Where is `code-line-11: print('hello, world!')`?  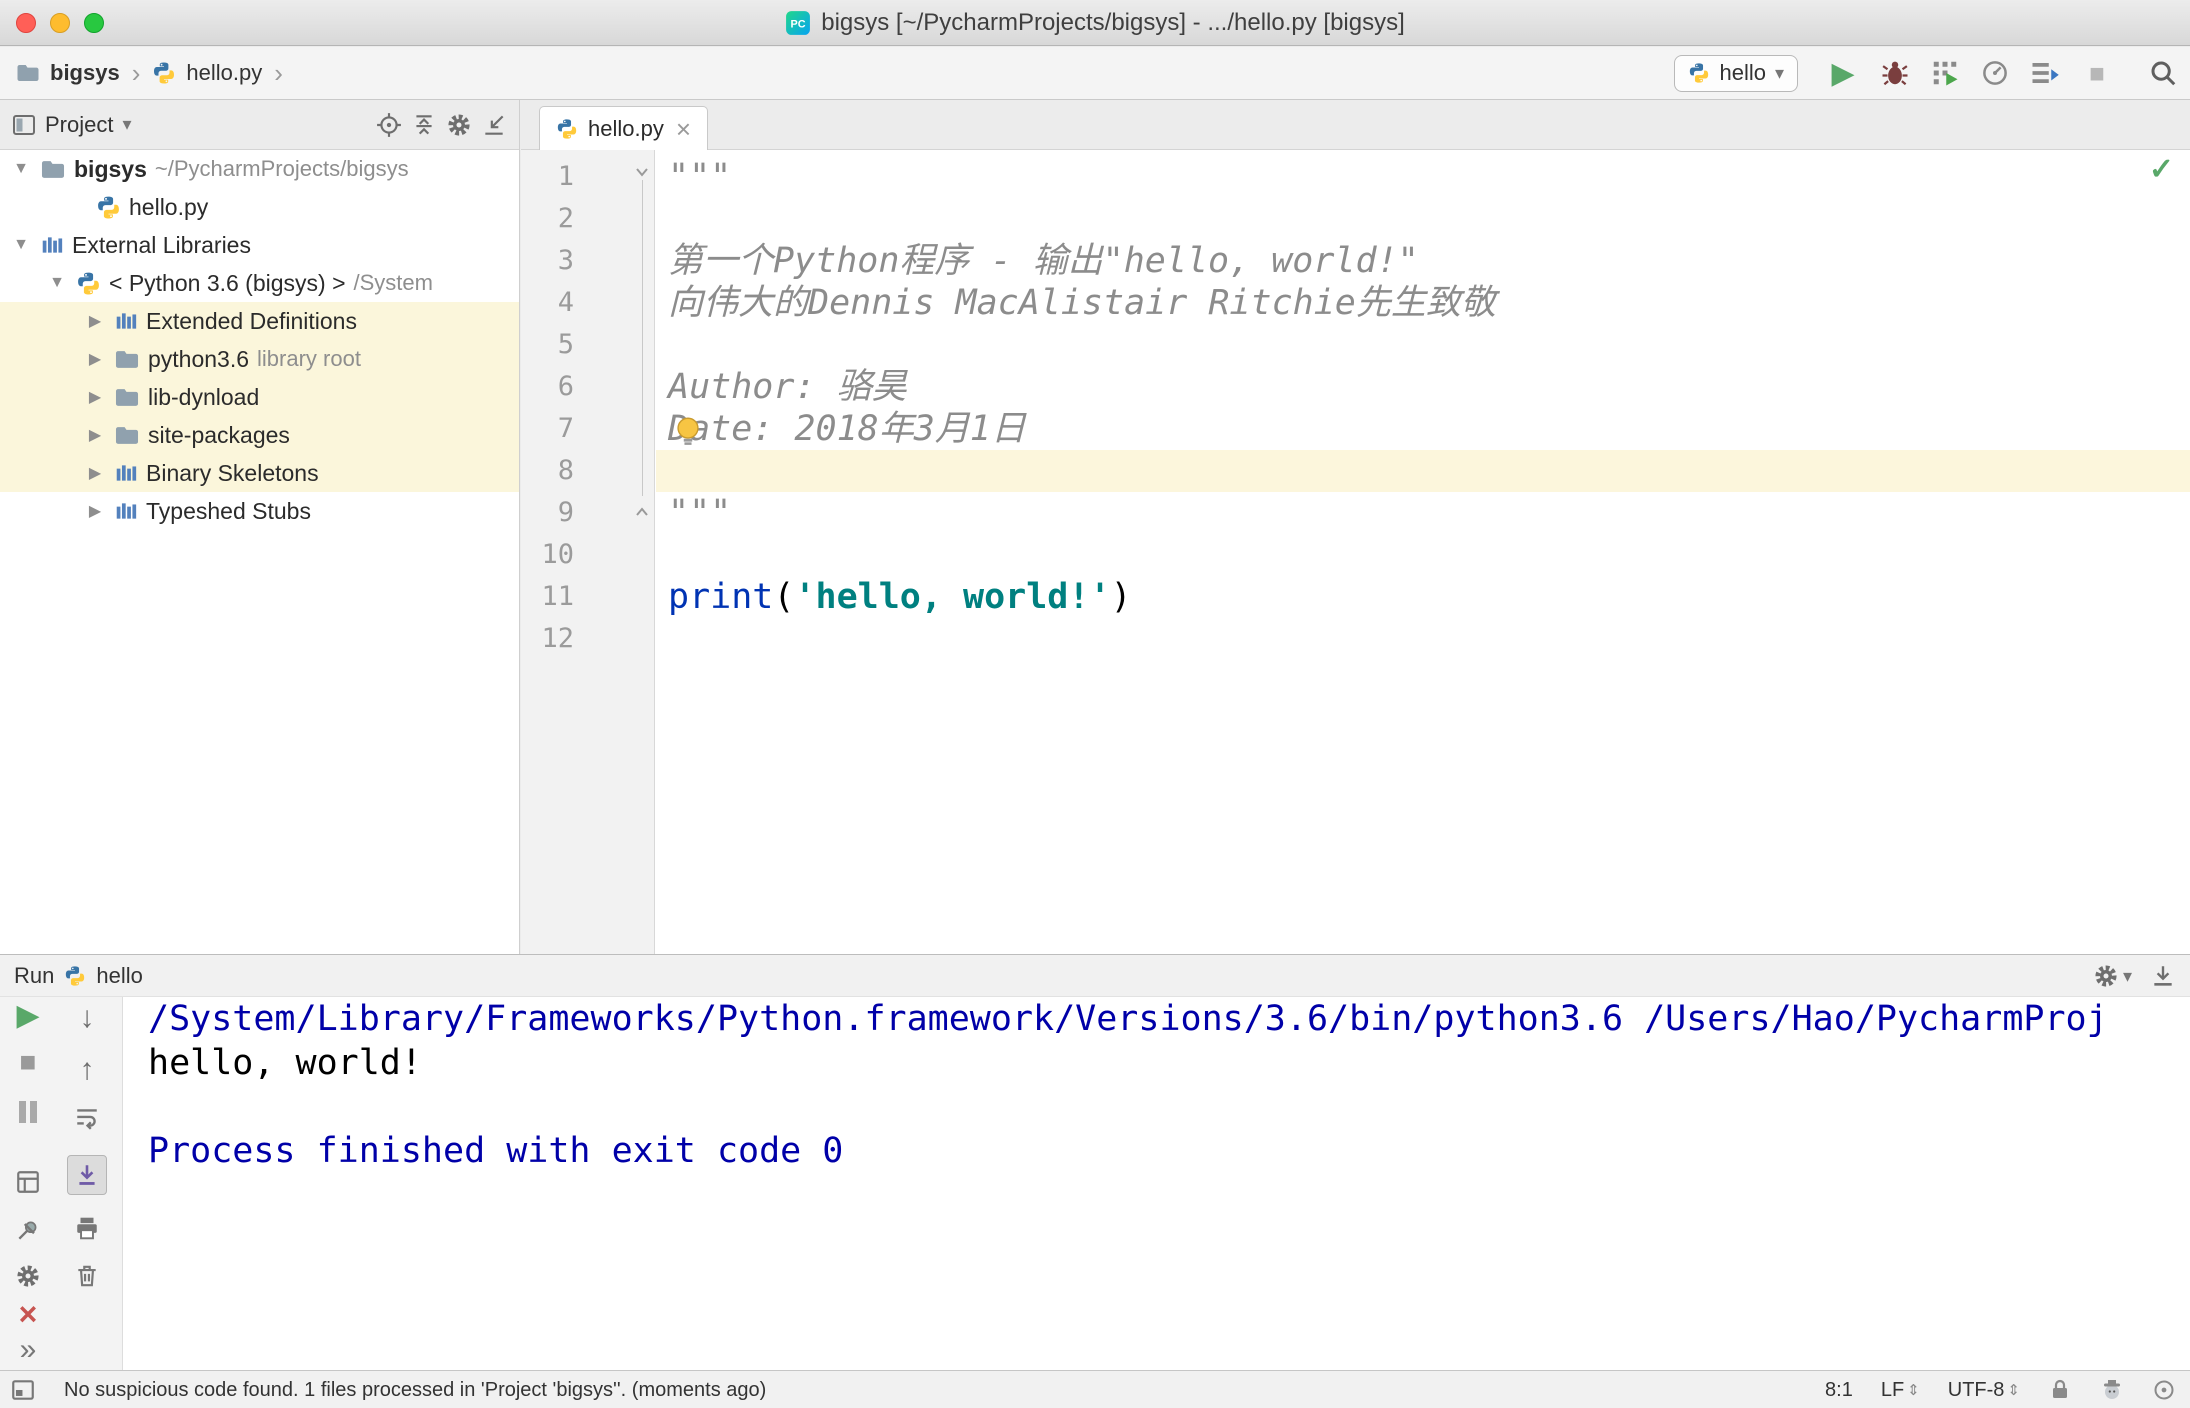 code-line-11: print('hello, world!') is located at coordinates (1429, 597).